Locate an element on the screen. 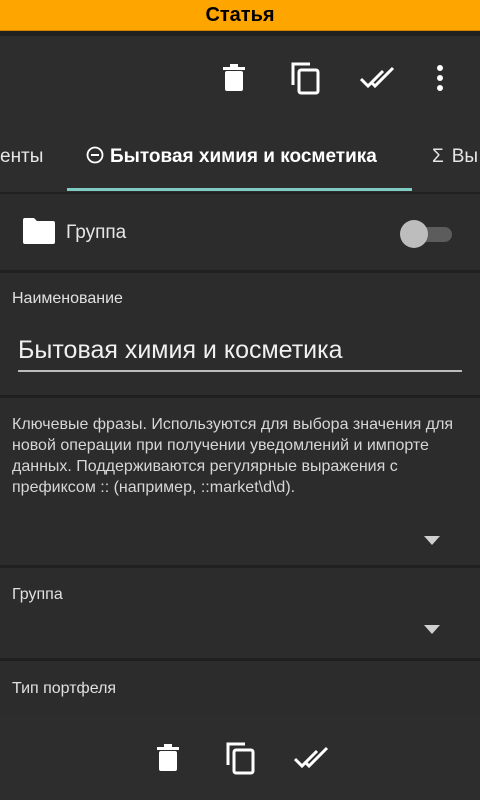 The height and width of the screenshot is (800, 480). sigma-icon: Σ is located at coordinates (438, 156).